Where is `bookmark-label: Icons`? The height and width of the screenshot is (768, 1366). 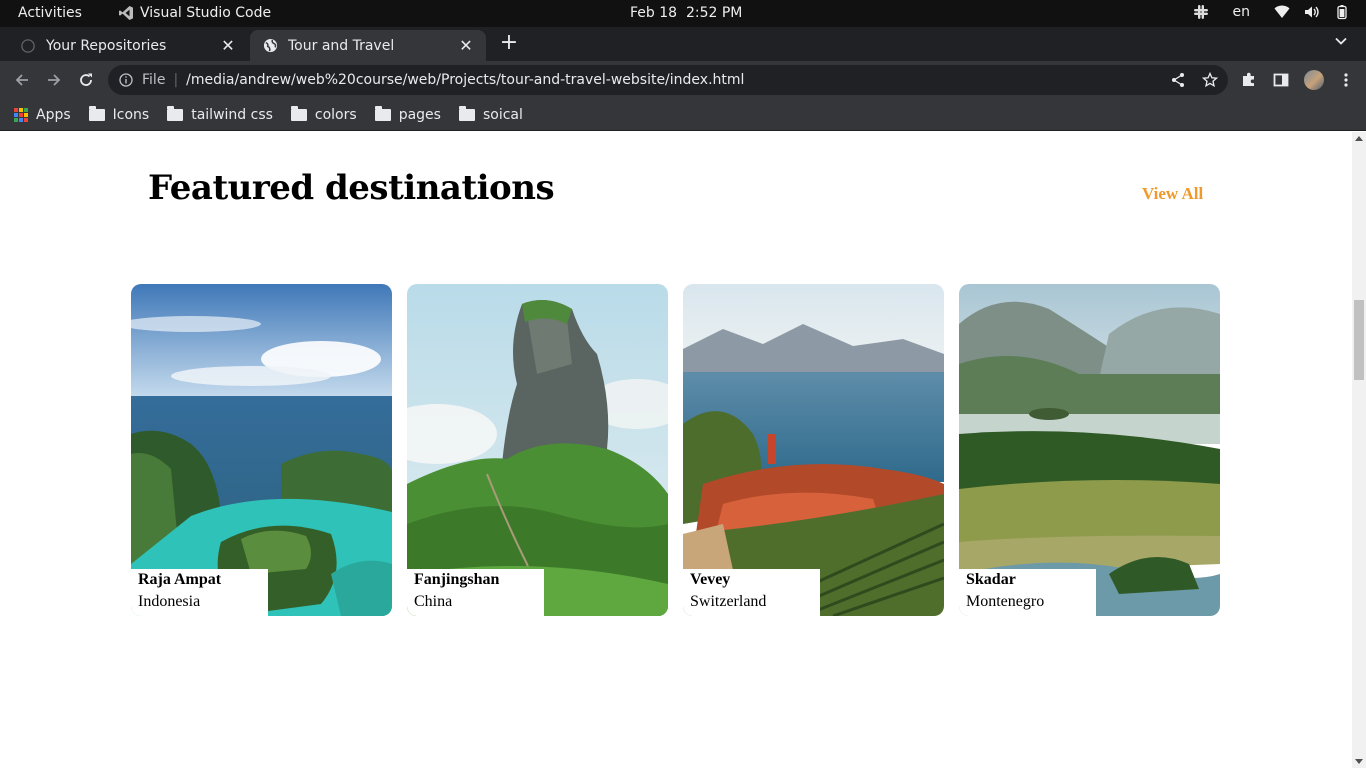 bookmark-label: Icons is located at coordinates (131, 114).